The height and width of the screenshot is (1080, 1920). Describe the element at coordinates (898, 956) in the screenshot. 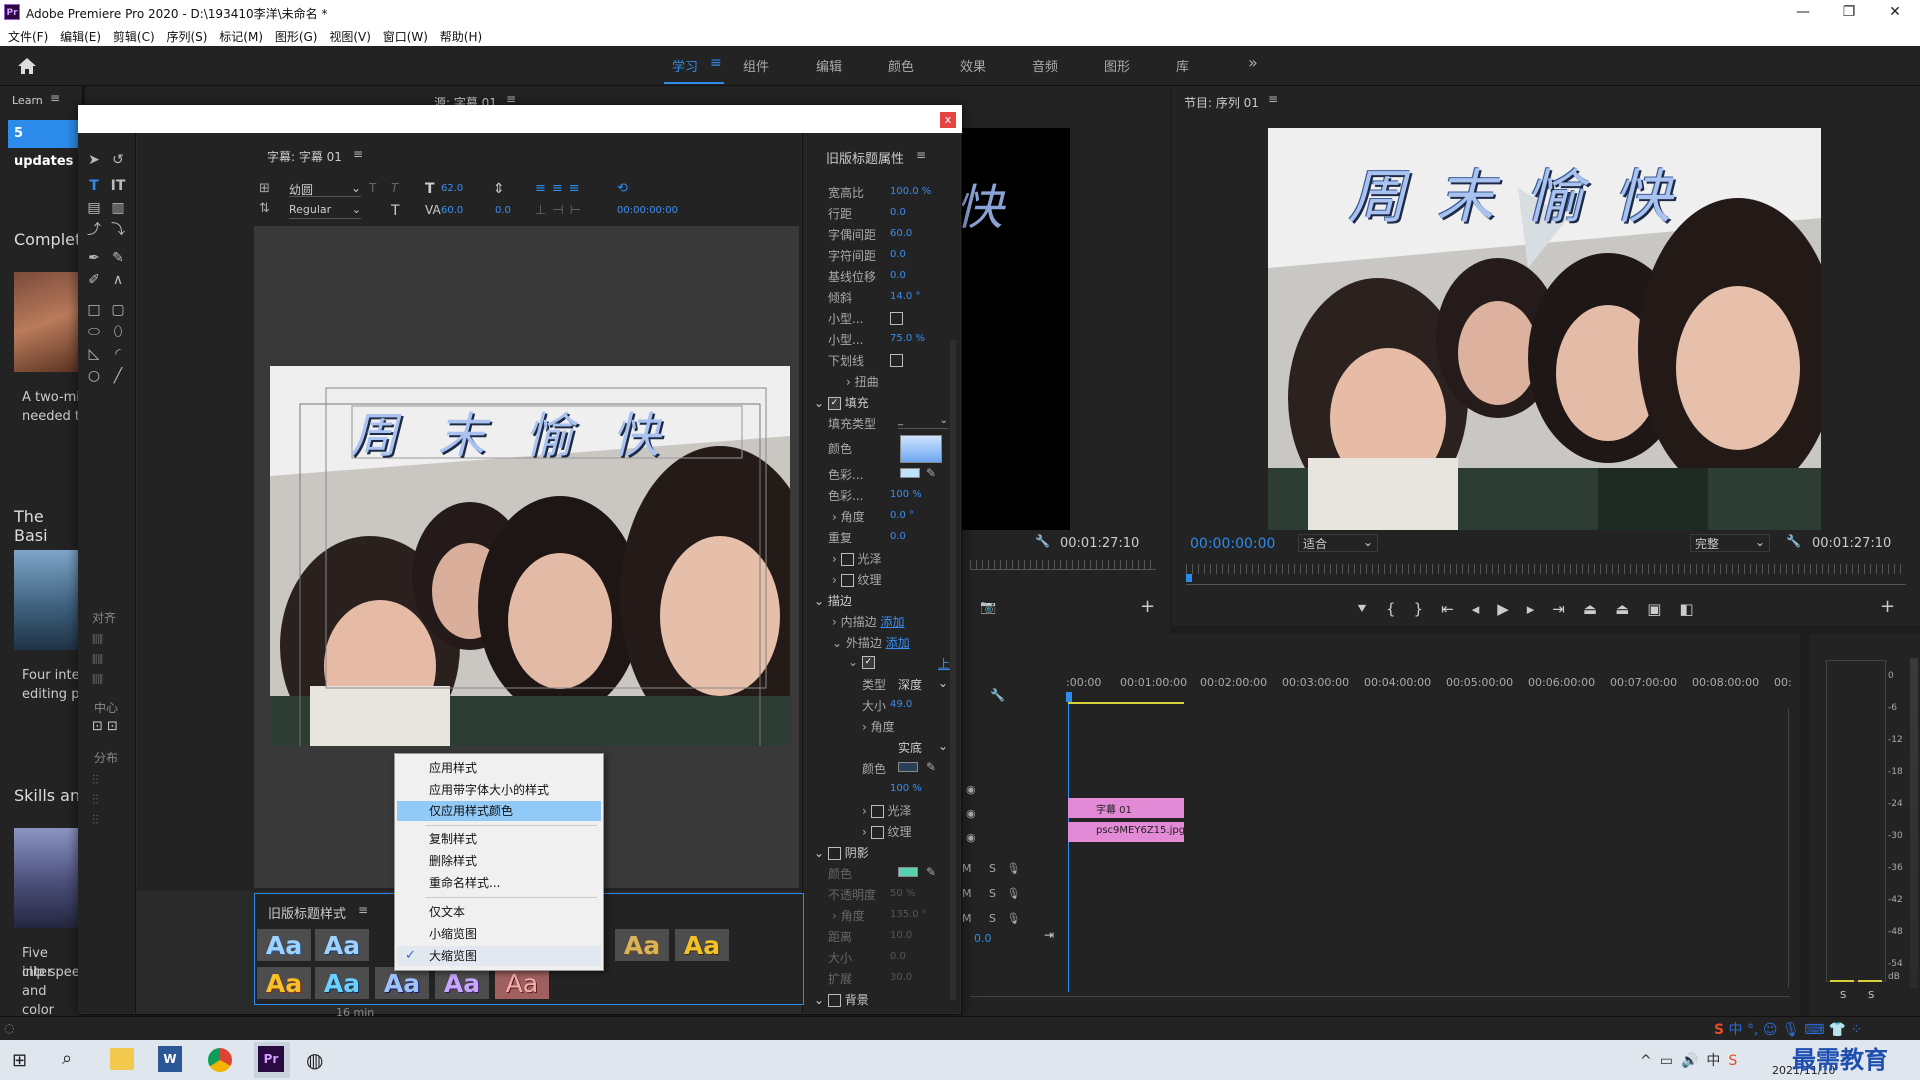

I see `shadow-size-value: 0.0` at that location.